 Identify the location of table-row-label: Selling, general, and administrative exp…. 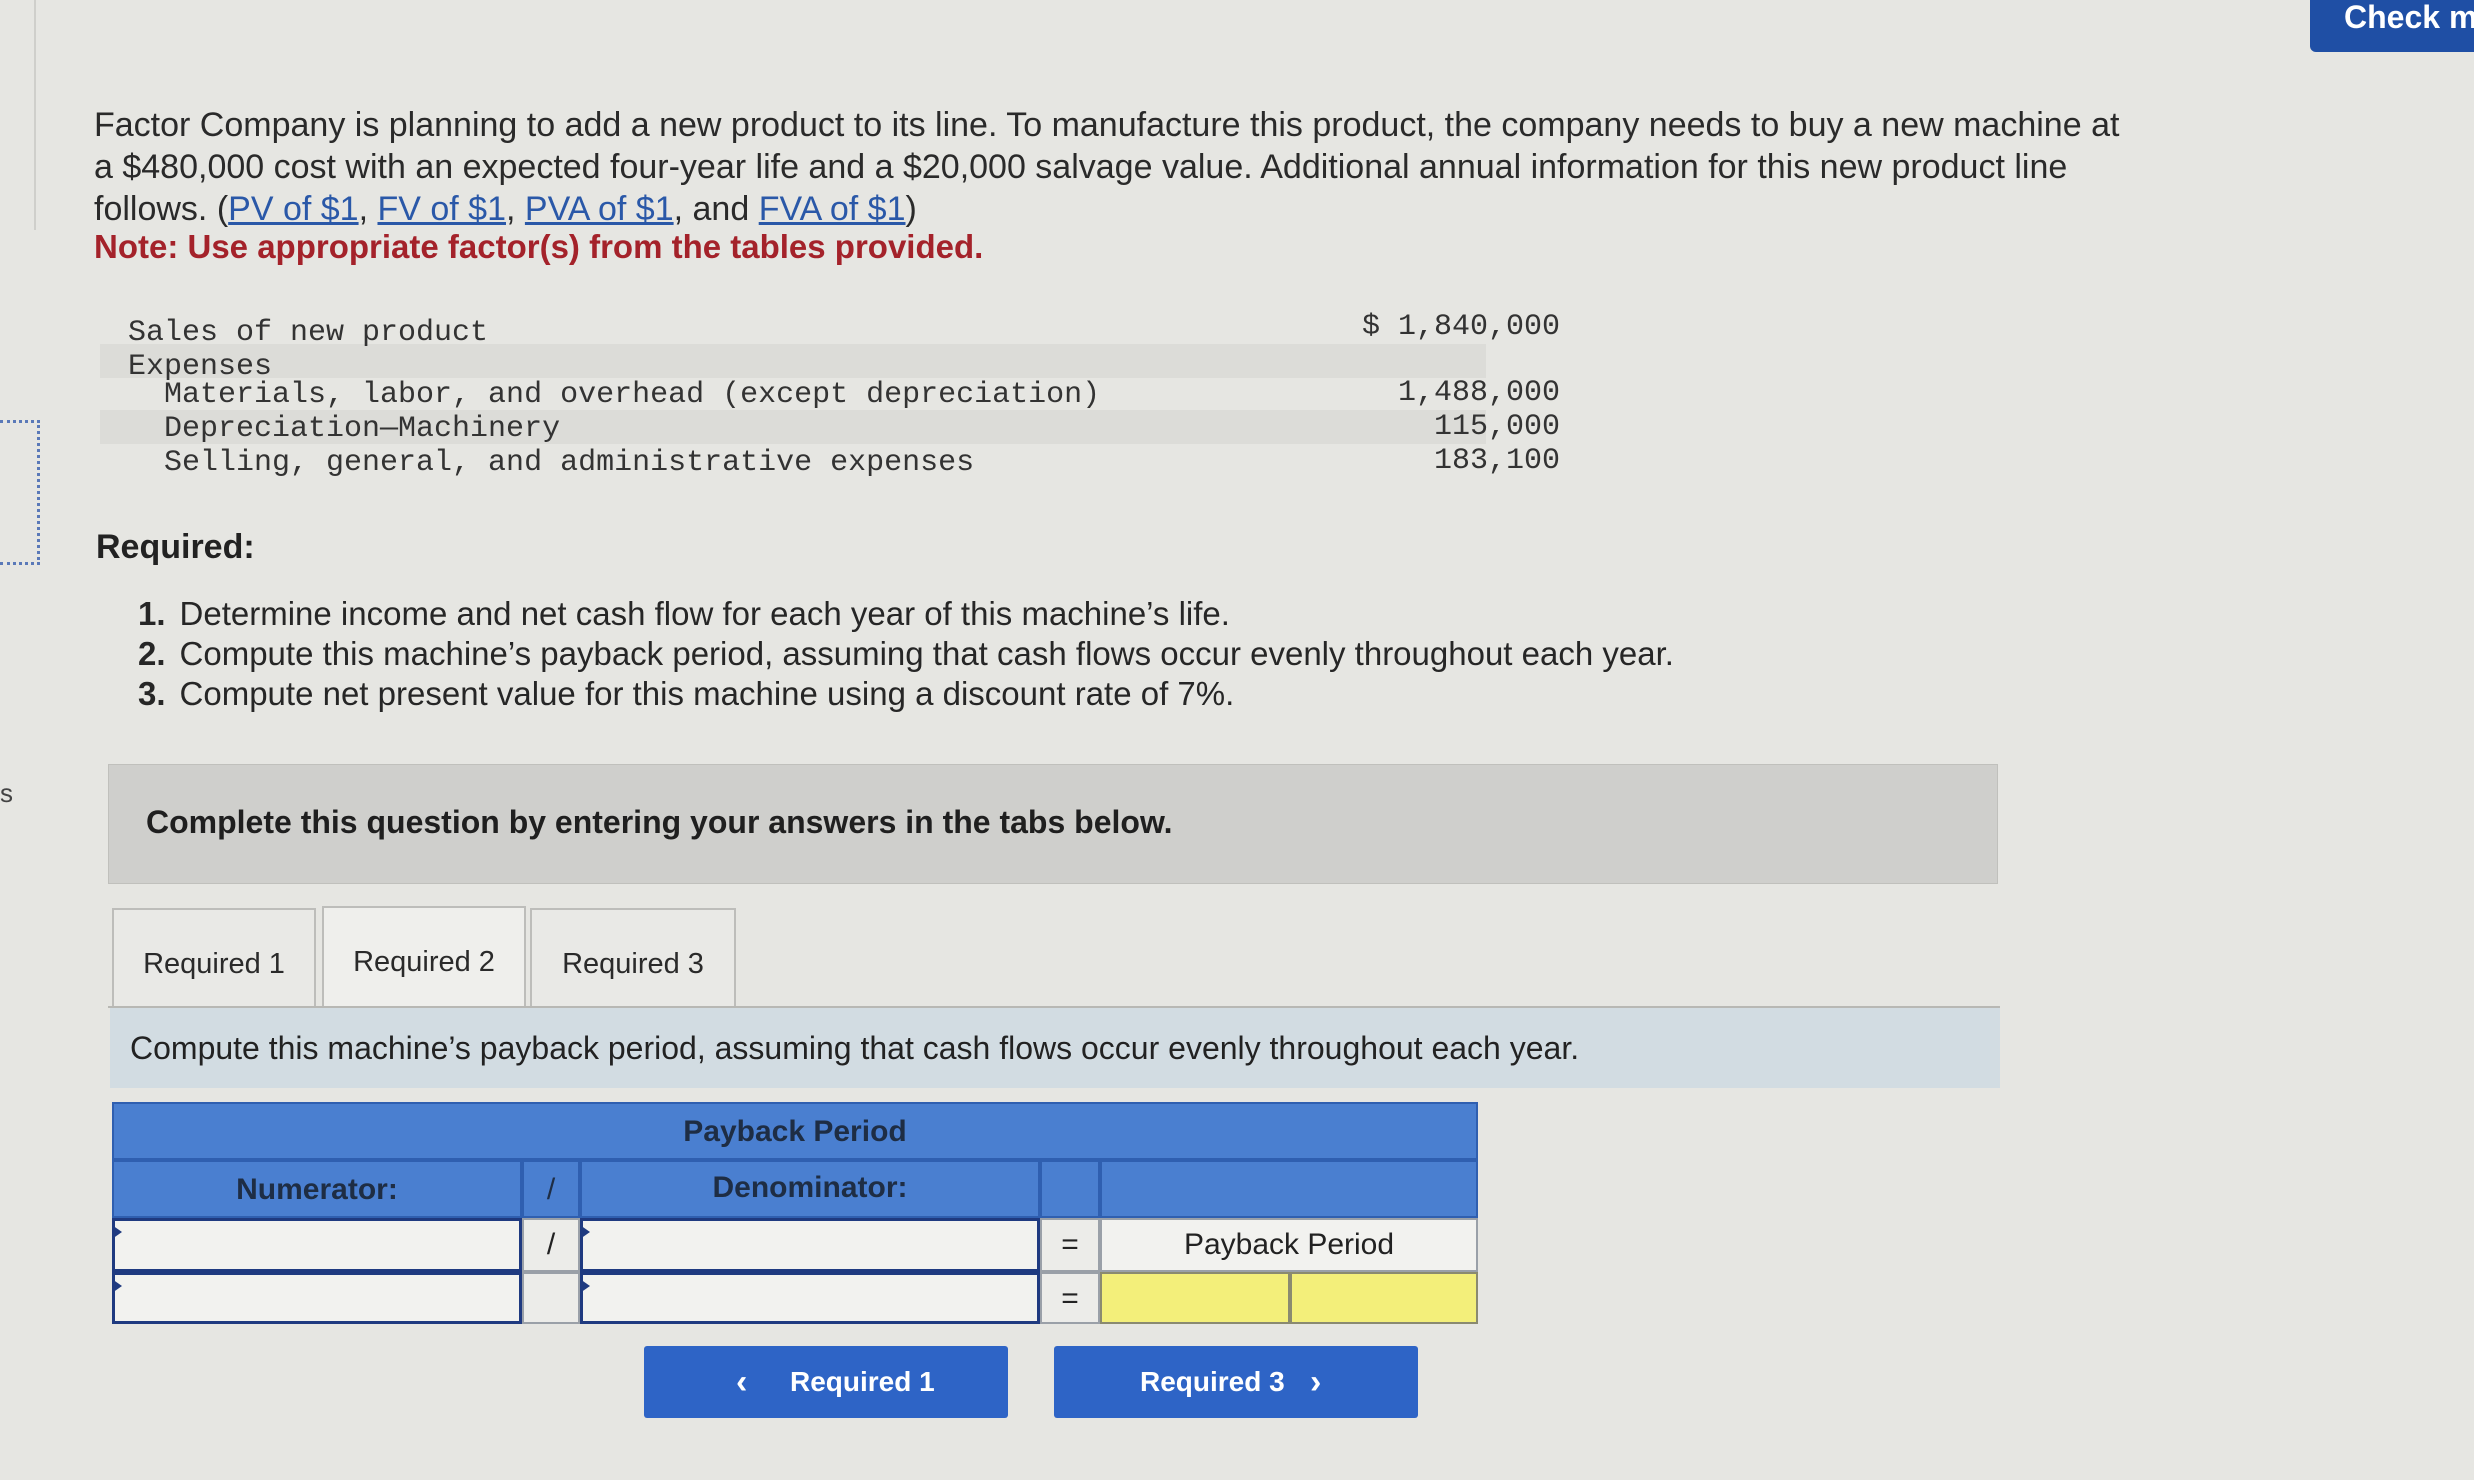
(551, 463).